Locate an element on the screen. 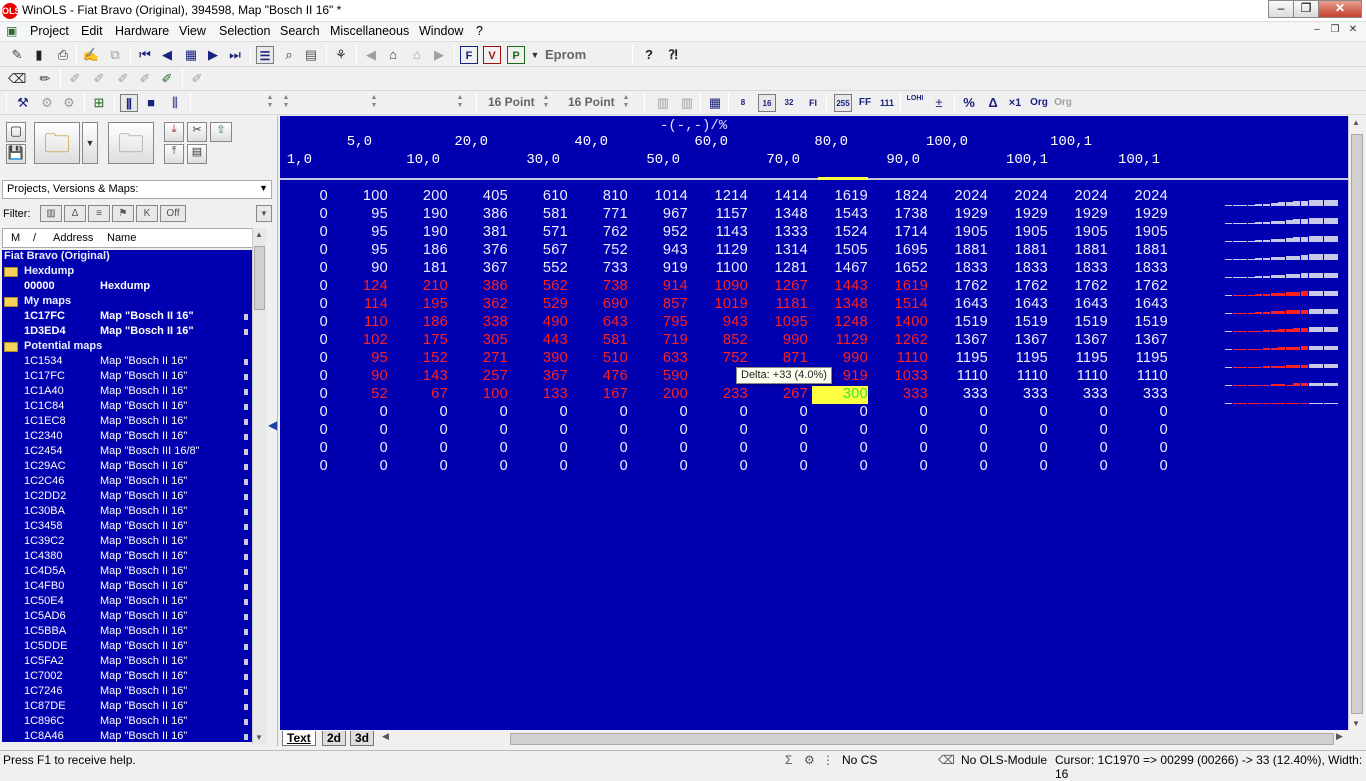 The width and height of the screenshot is (1366, 781). map-cell: 124 is located at coordinates (360, 287).